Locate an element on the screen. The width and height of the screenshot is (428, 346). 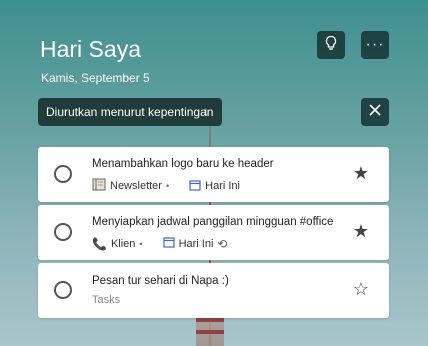
suggestions-button is located at coordinates (331, 45).